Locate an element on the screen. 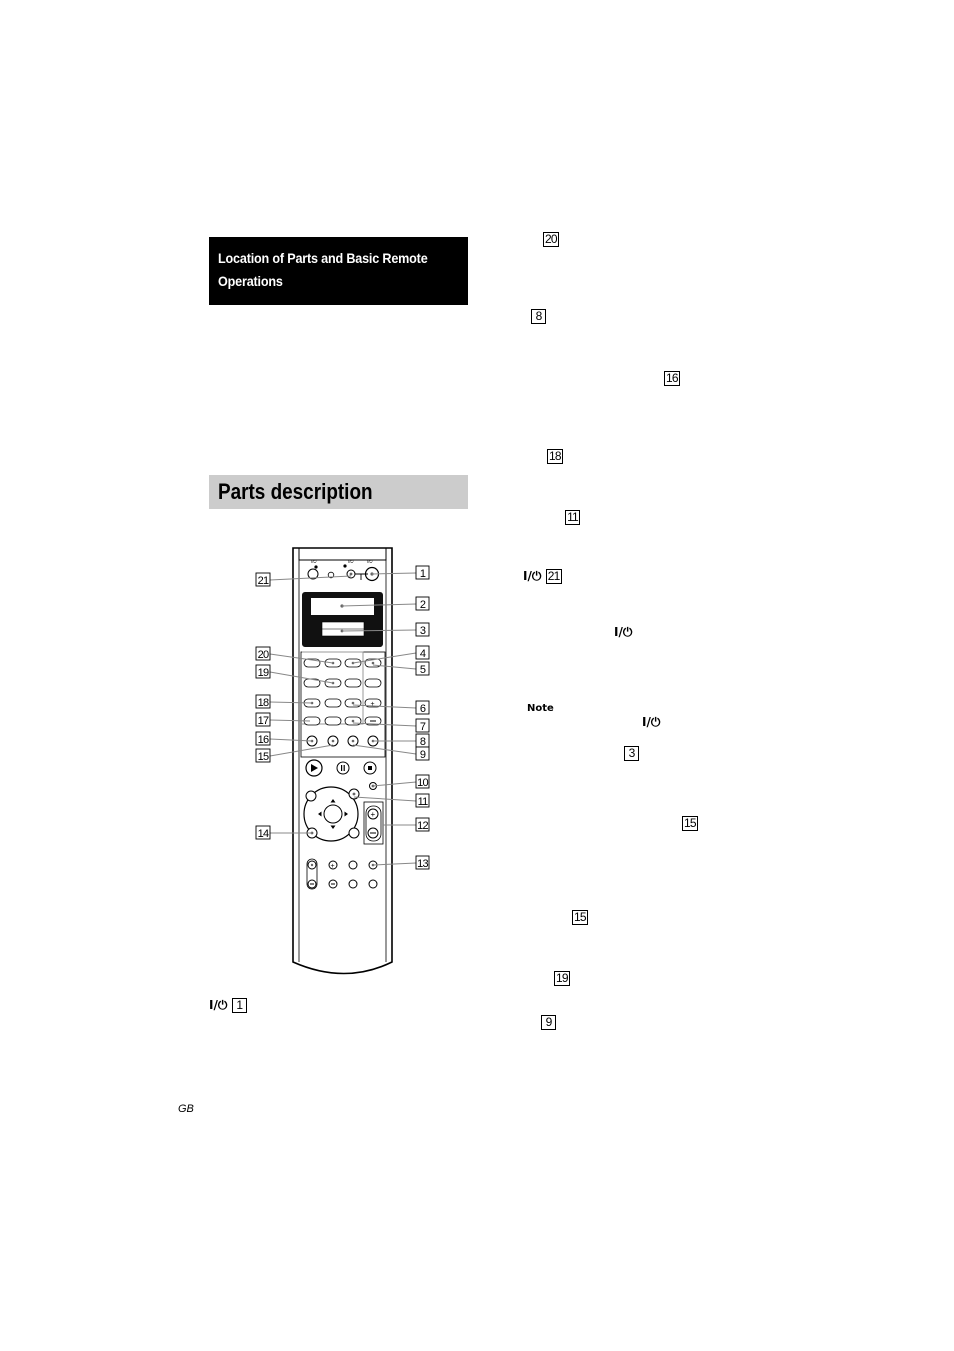 This screenshot has width=954, height=1351. part-number-badge: 8 is located at coordinates (538, 316).